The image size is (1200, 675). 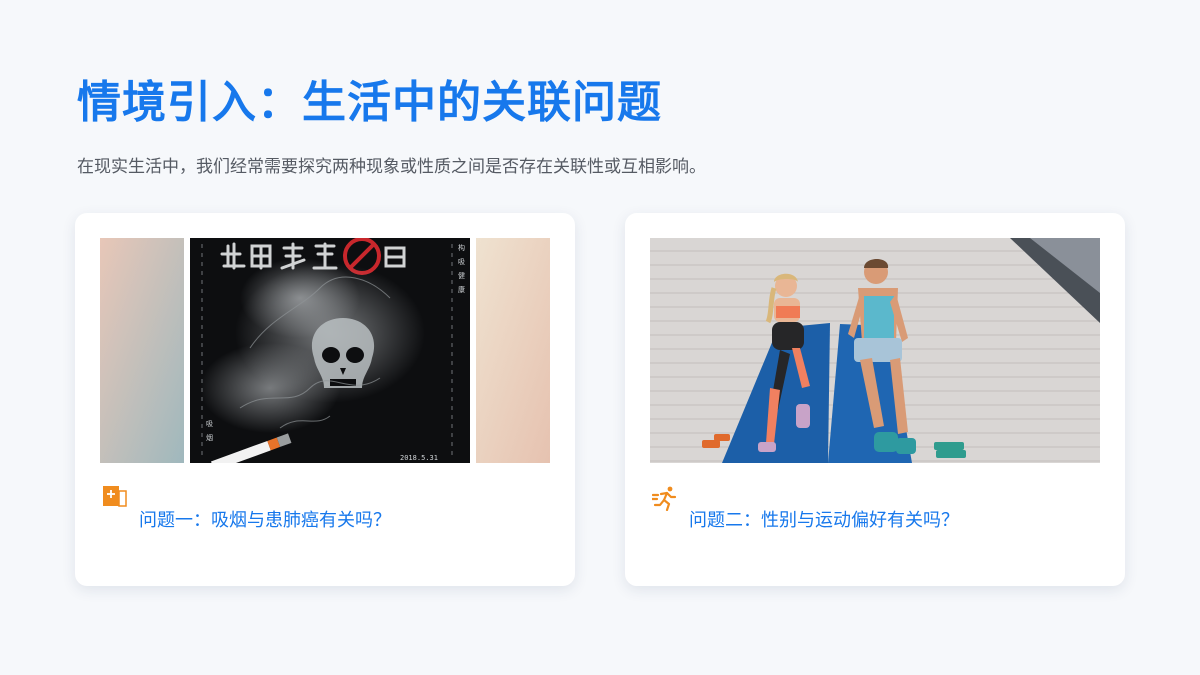 I want to click on couple-exercise-photo, so click(x=875, y=350).